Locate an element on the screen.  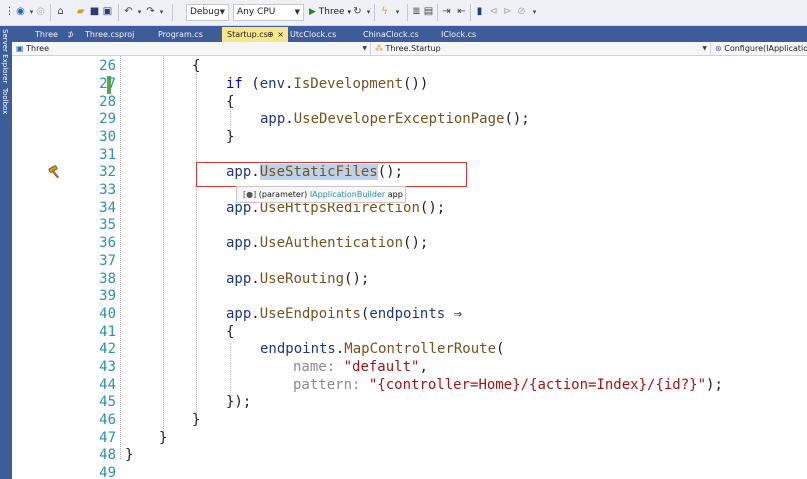
method-icon: ⊛ is located at coordinates (718, 48).